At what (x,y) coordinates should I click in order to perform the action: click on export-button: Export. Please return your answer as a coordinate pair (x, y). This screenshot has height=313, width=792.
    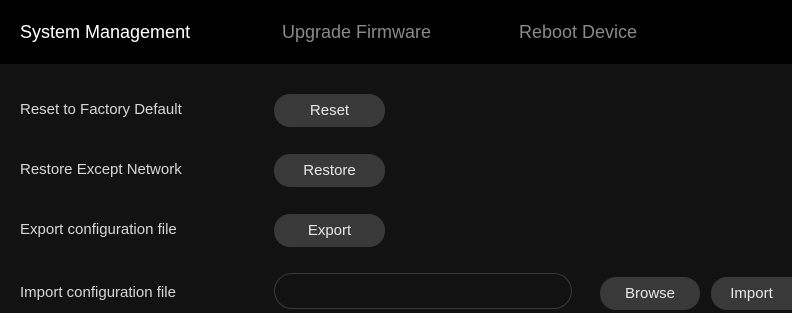
    Looking at the image, I should click on (329, 230).